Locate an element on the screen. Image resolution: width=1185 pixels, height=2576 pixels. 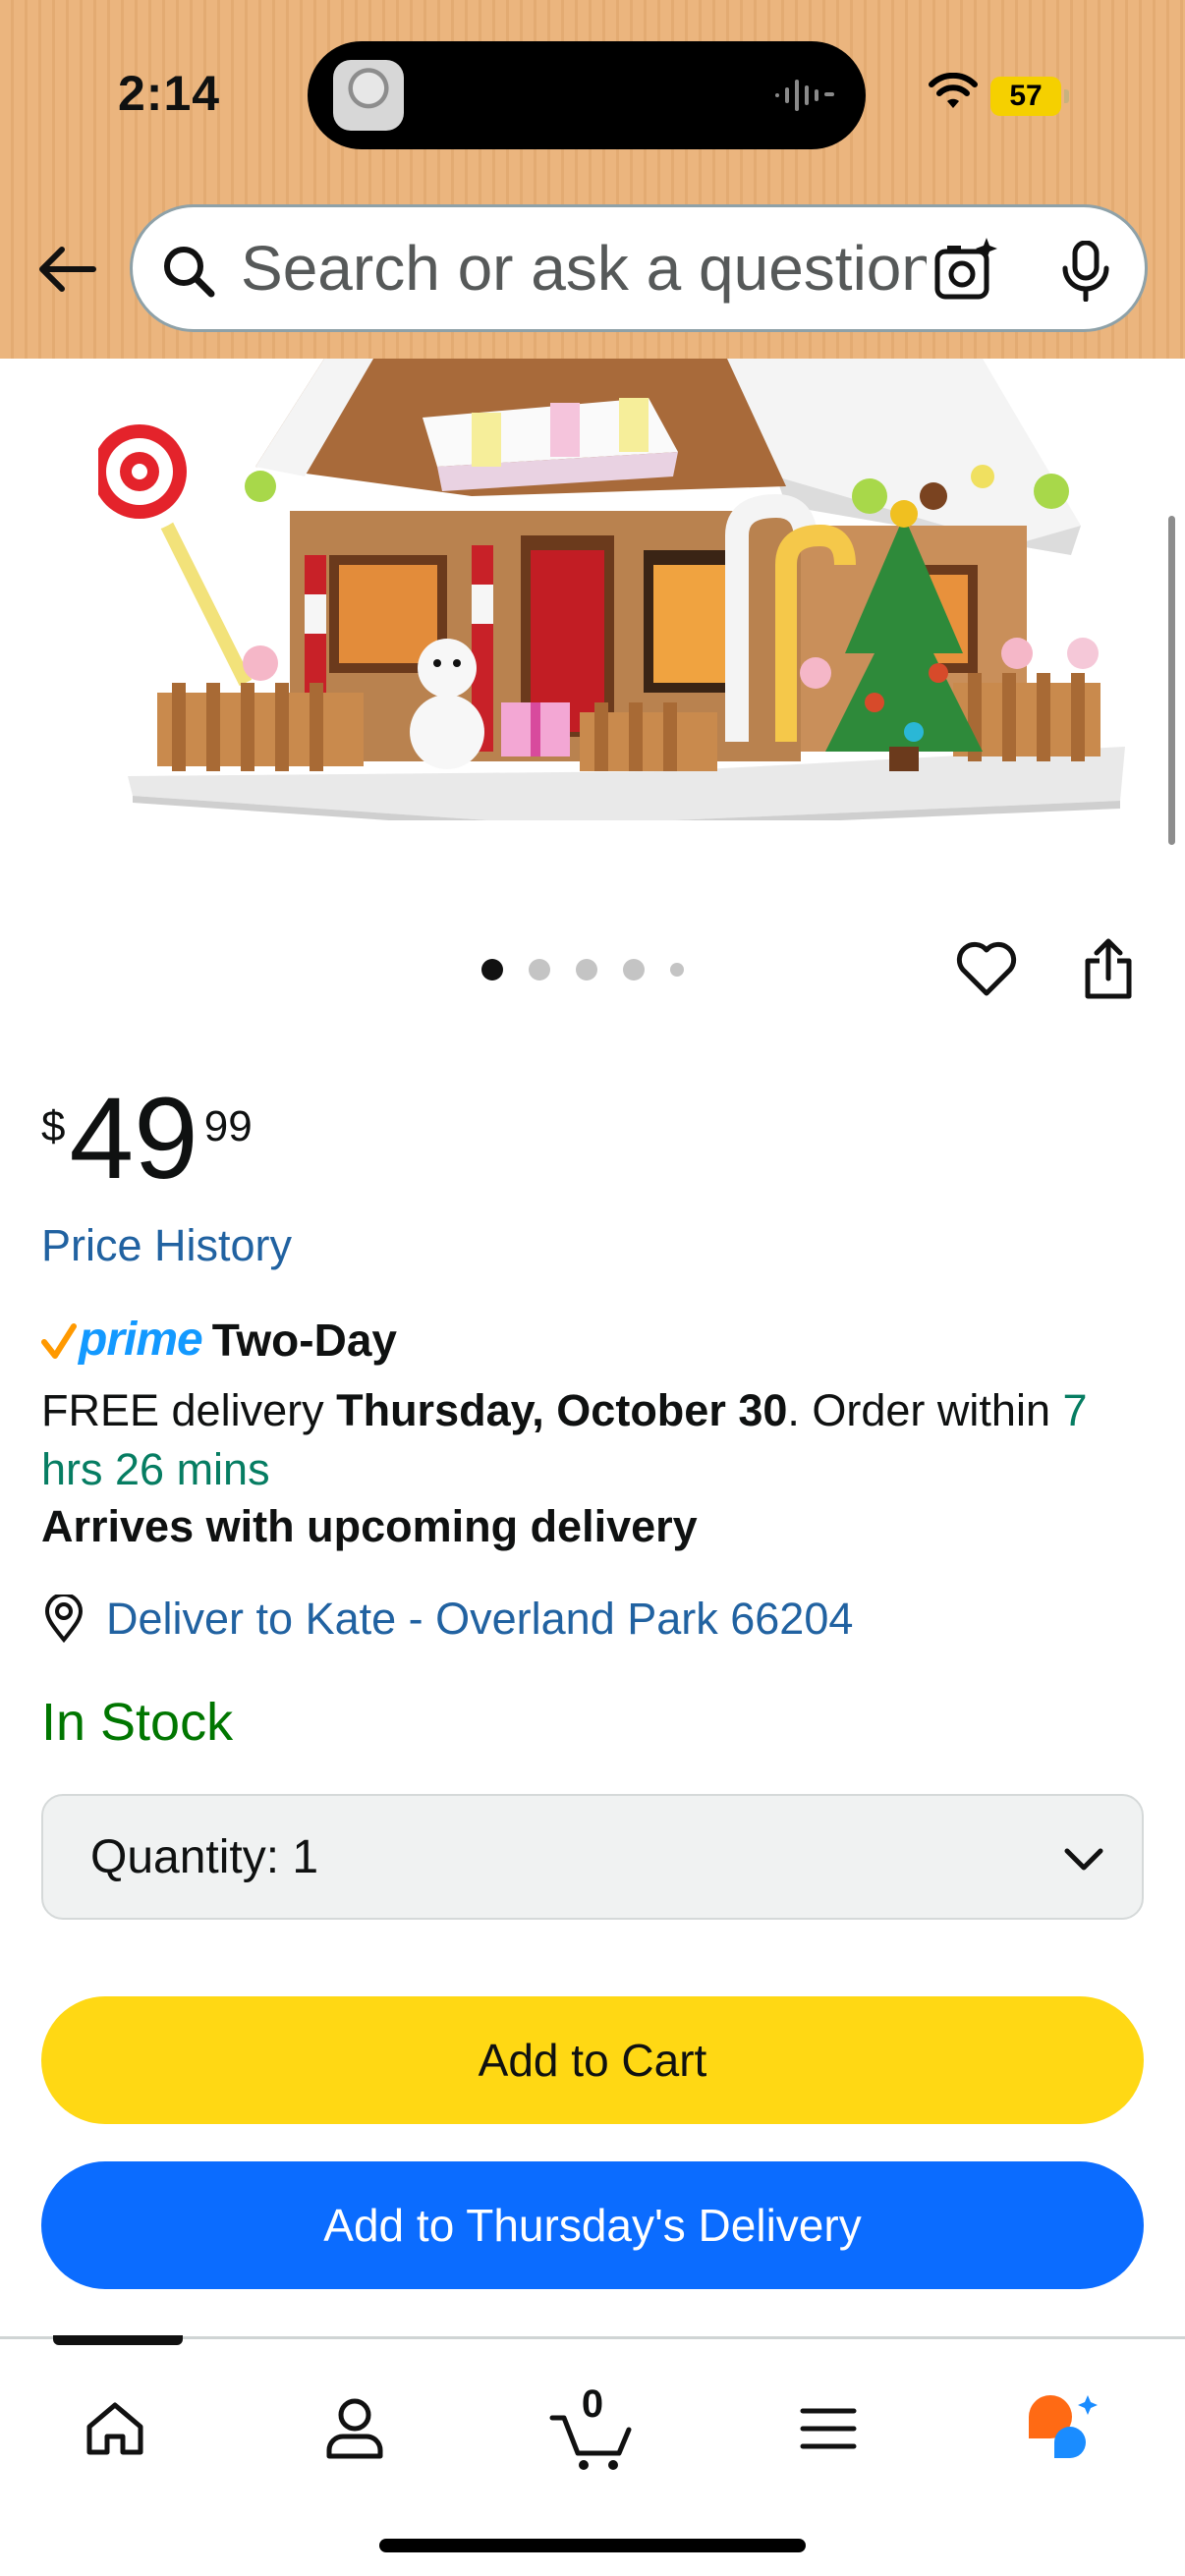
share-button is located at coordinates (1108, 968).